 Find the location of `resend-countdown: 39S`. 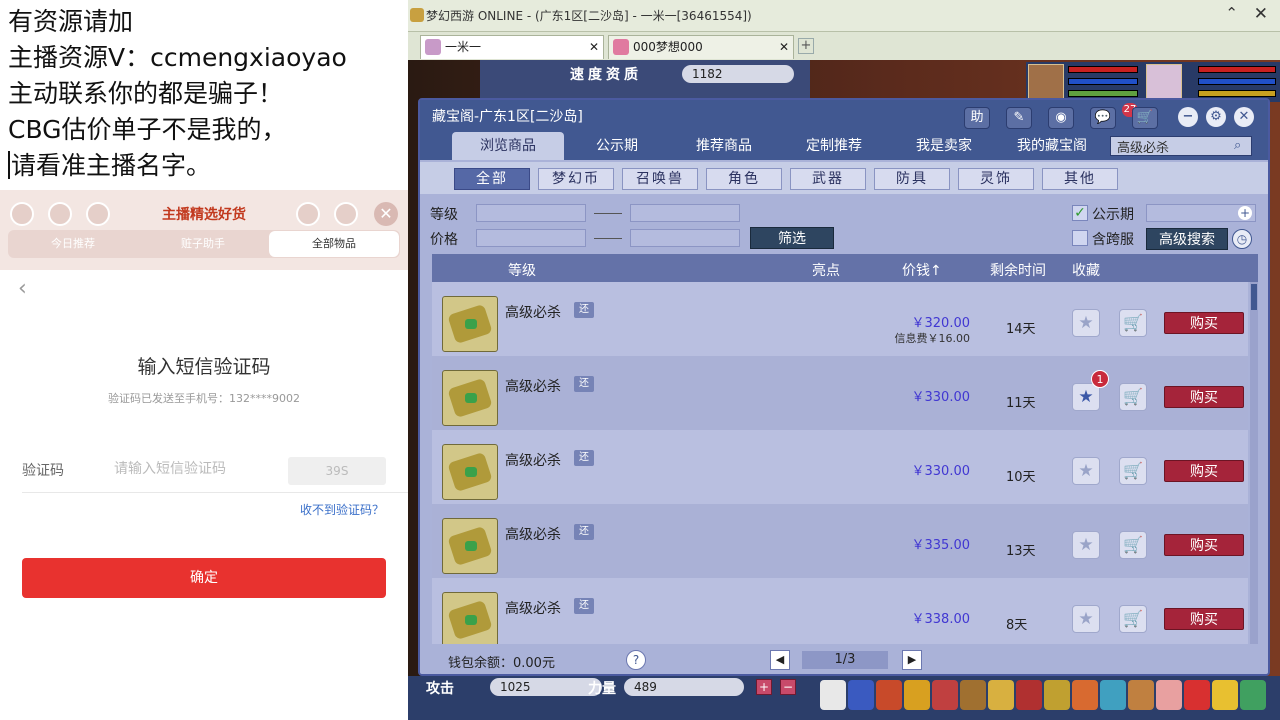

resend-countdown: 39S is located at coordinates (337, 471).